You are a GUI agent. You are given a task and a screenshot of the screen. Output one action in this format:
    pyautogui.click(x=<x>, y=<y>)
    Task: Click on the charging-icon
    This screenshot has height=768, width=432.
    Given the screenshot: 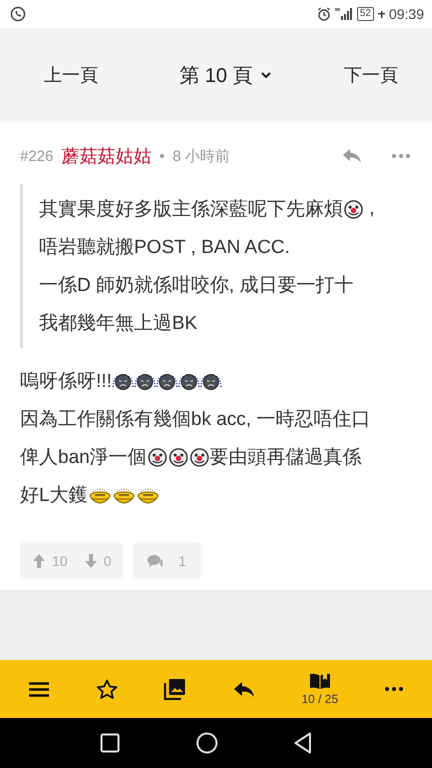 What is the action you would take?
    pyautogui.click(x=381, y=14)
    